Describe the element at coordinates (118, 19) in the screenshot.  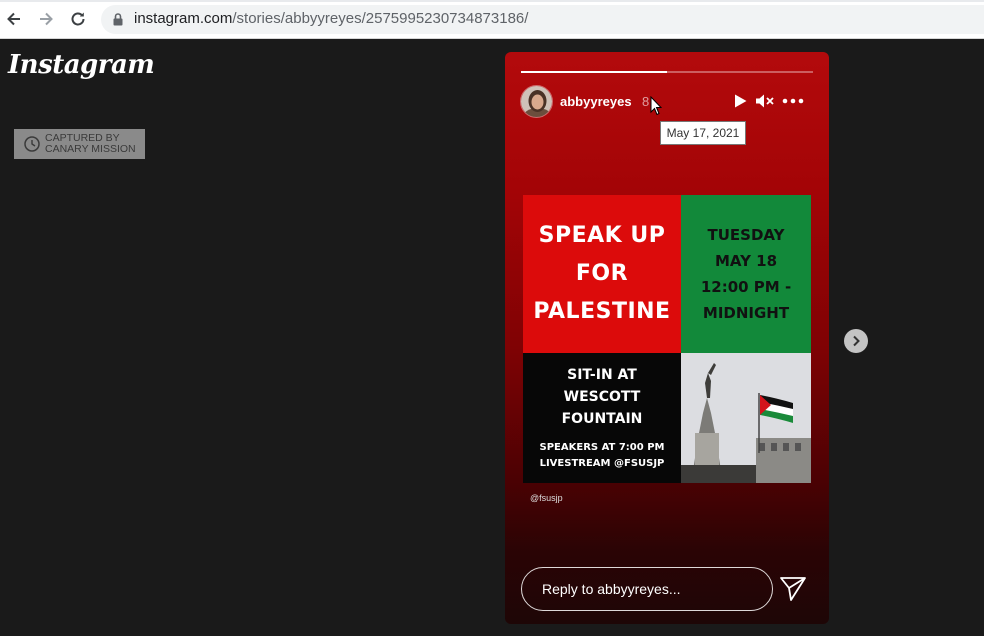
I see `lock-icon` at that location.